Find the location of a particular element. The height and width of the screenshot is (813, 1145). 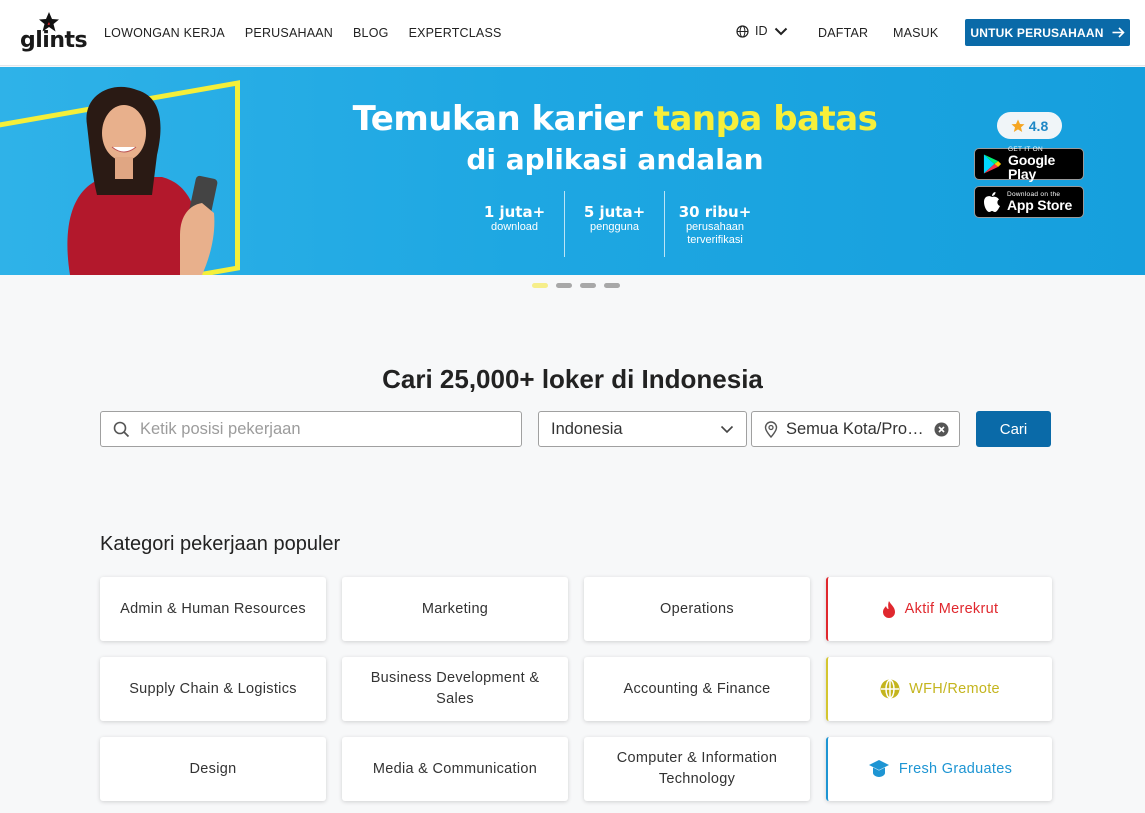

nav-companies: PERUSAHAAN is located at coordinates (289, 33).